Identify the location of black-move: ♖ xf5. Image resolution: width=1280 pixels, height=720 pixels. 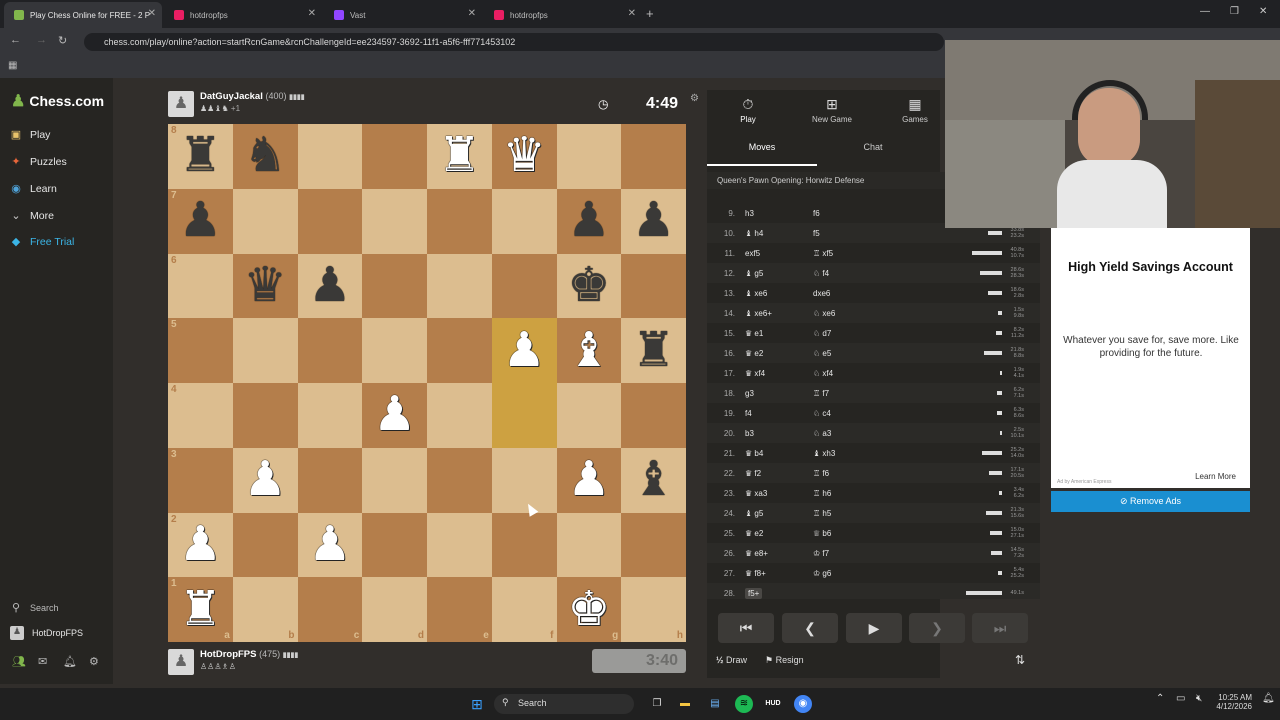
(843, 253).